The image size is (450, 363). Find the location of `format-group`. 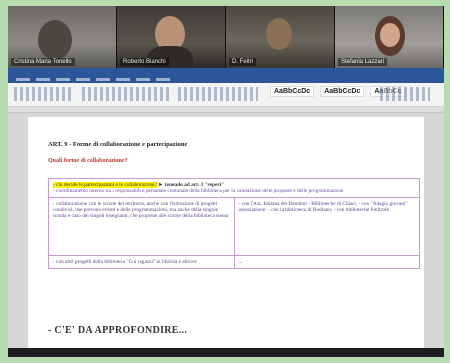

format-group is located at coordinates (218, 94).